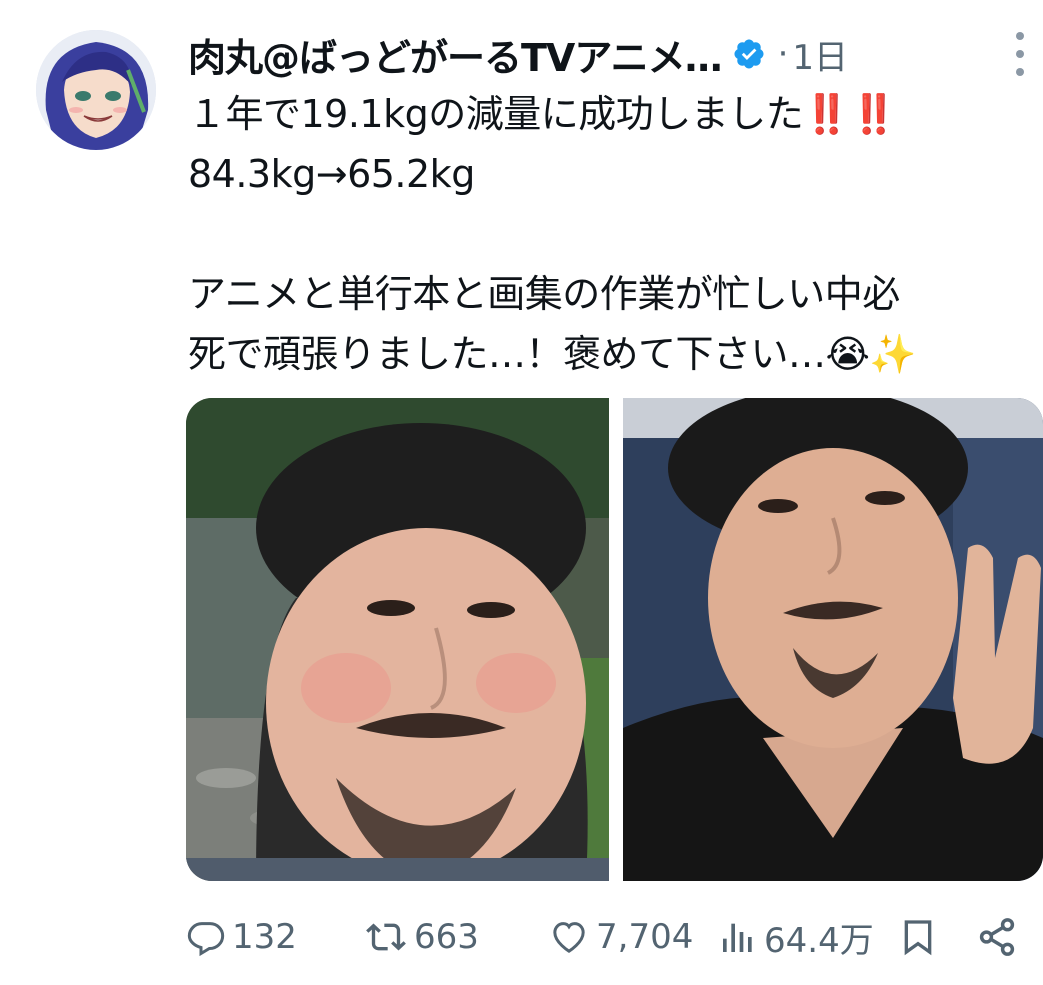  Describe the element at coordinates (264, 937) in the screenshot. I see `reply-count: 132` at that location.